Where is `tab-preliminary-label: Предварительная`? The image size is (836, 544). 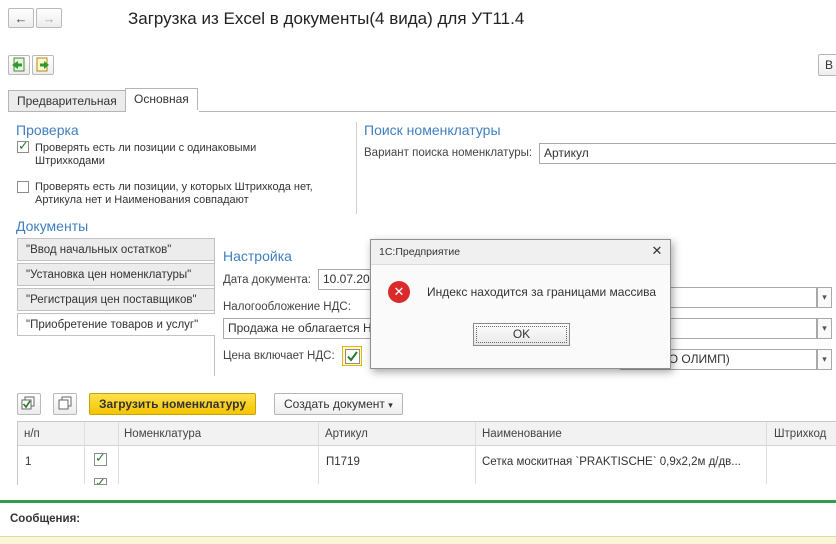 tab-preliminary-label: Предварительная is located at coordinates (67, 101).